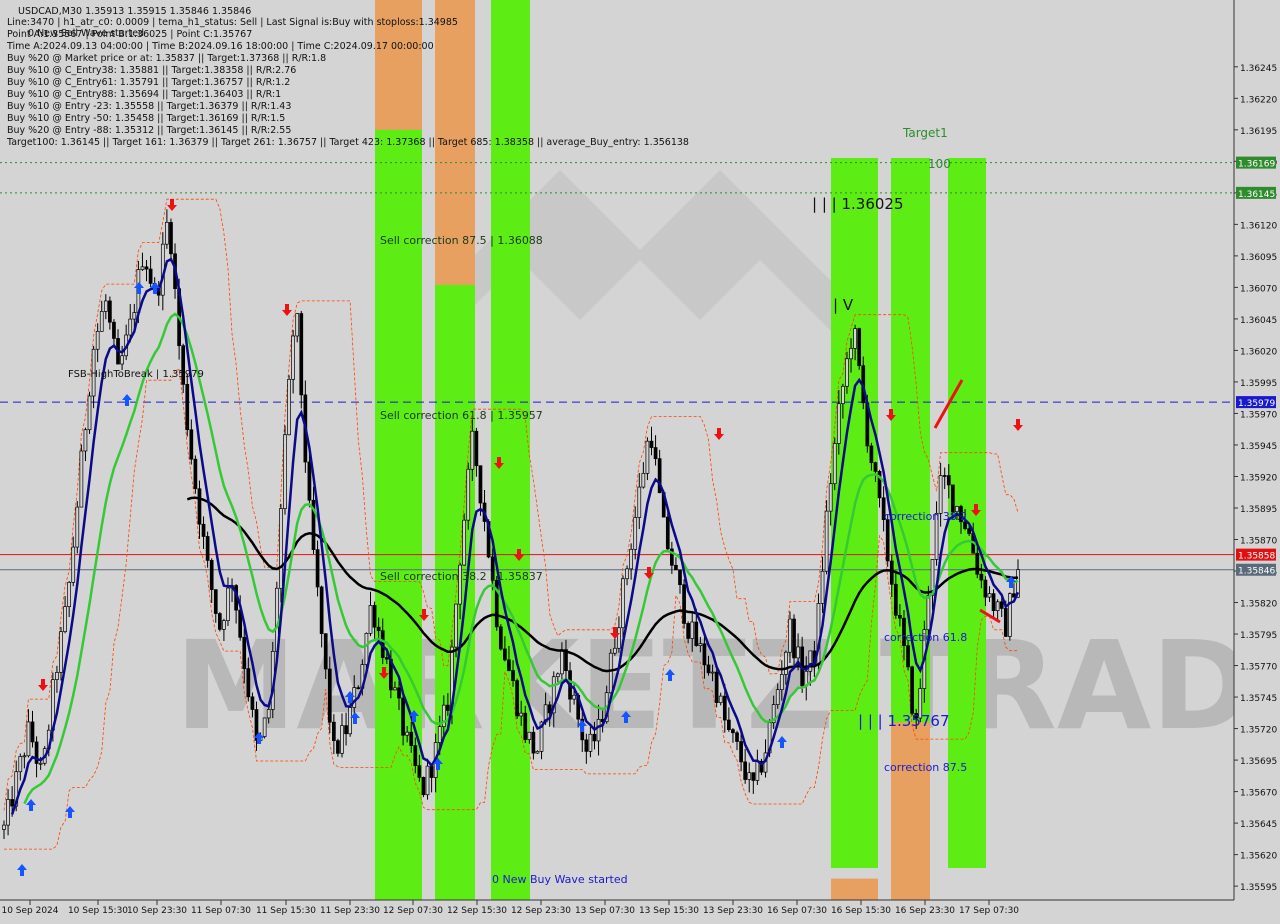 This screenshot has width=1280, height=924. Describe the element at coordinates (477, 911) in the screenshot. I see `x-tick-label: 12 Sep 15:30` at that location.